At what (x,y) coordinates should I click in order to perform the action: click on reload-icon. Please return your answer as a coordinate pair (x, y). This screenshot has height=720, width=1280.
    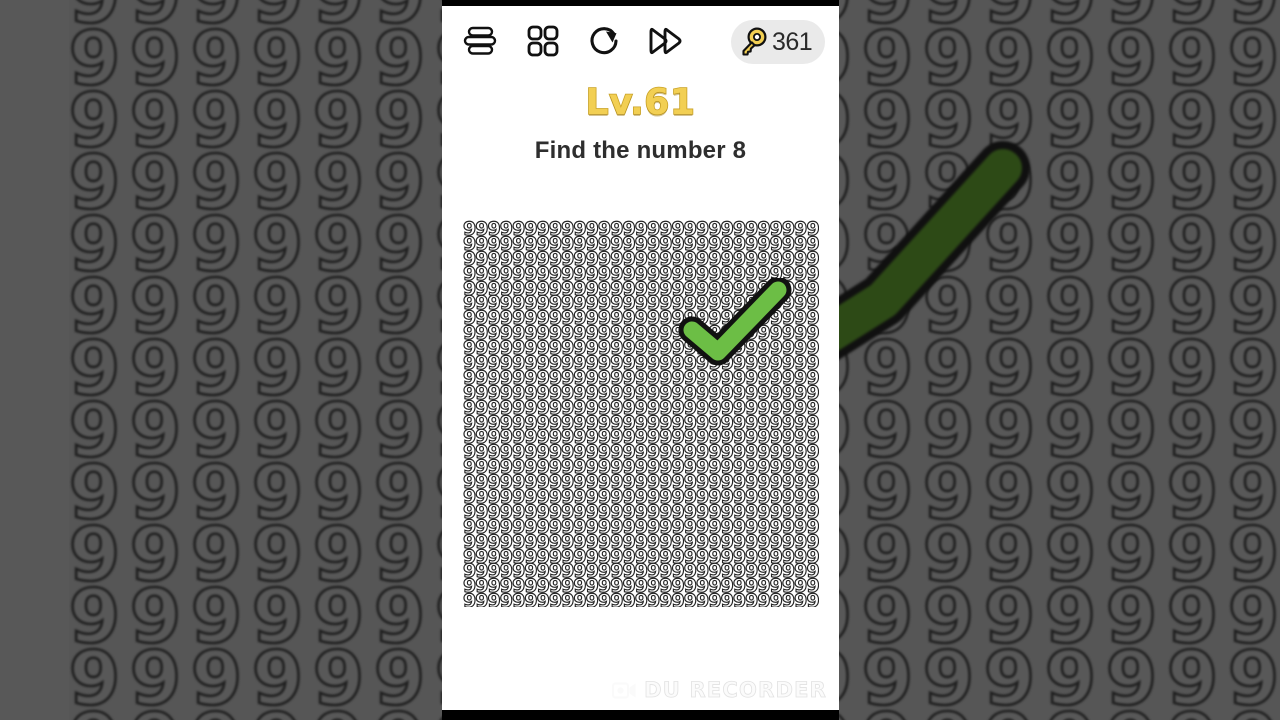
    Looking at the image, I should click on (604, 41).